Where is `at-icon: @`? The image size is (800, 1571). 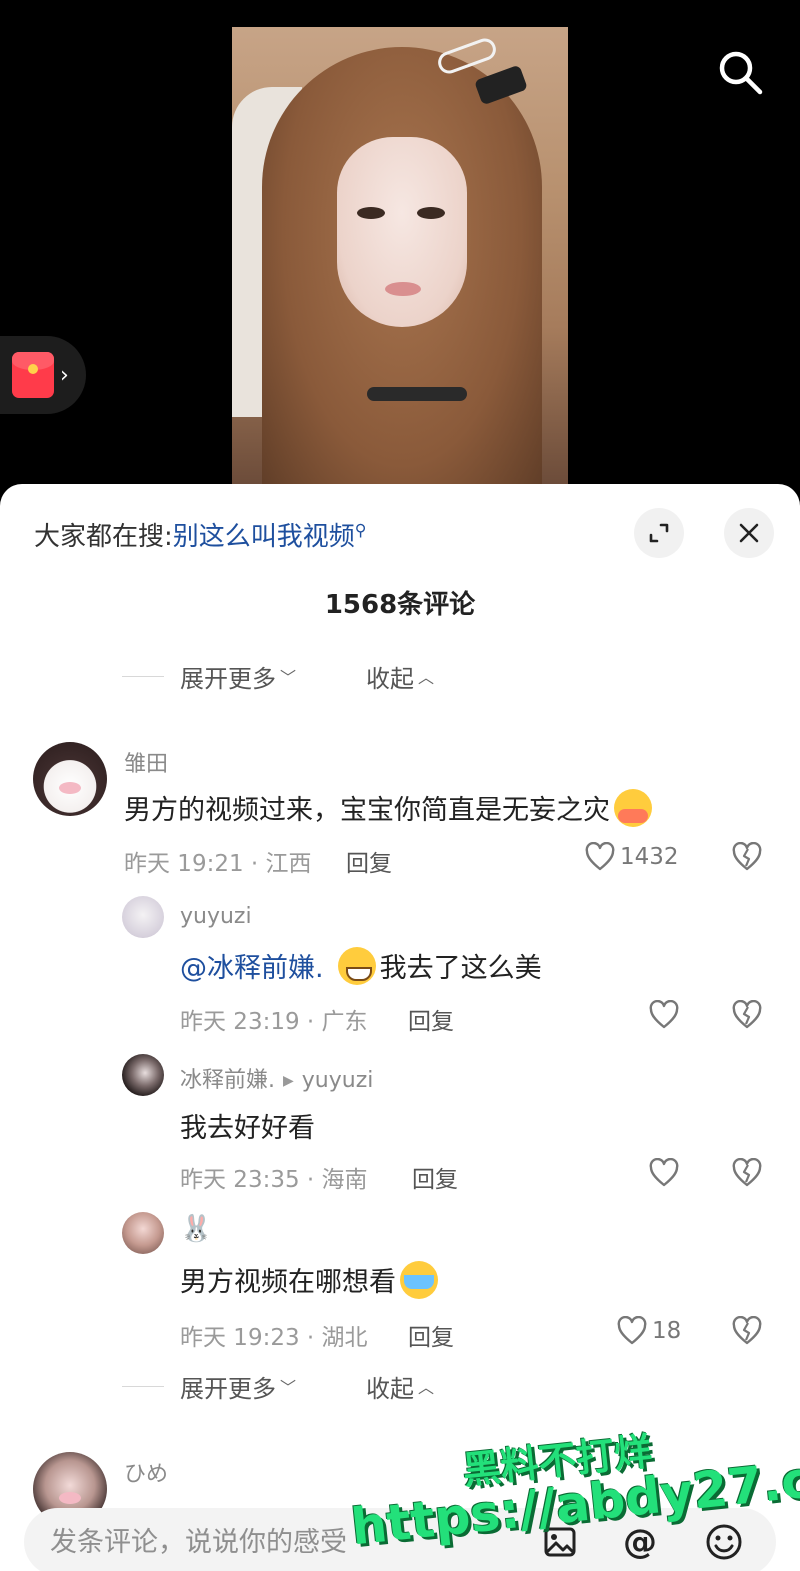 at-icon: @ is located at coordinates (640, 1542).